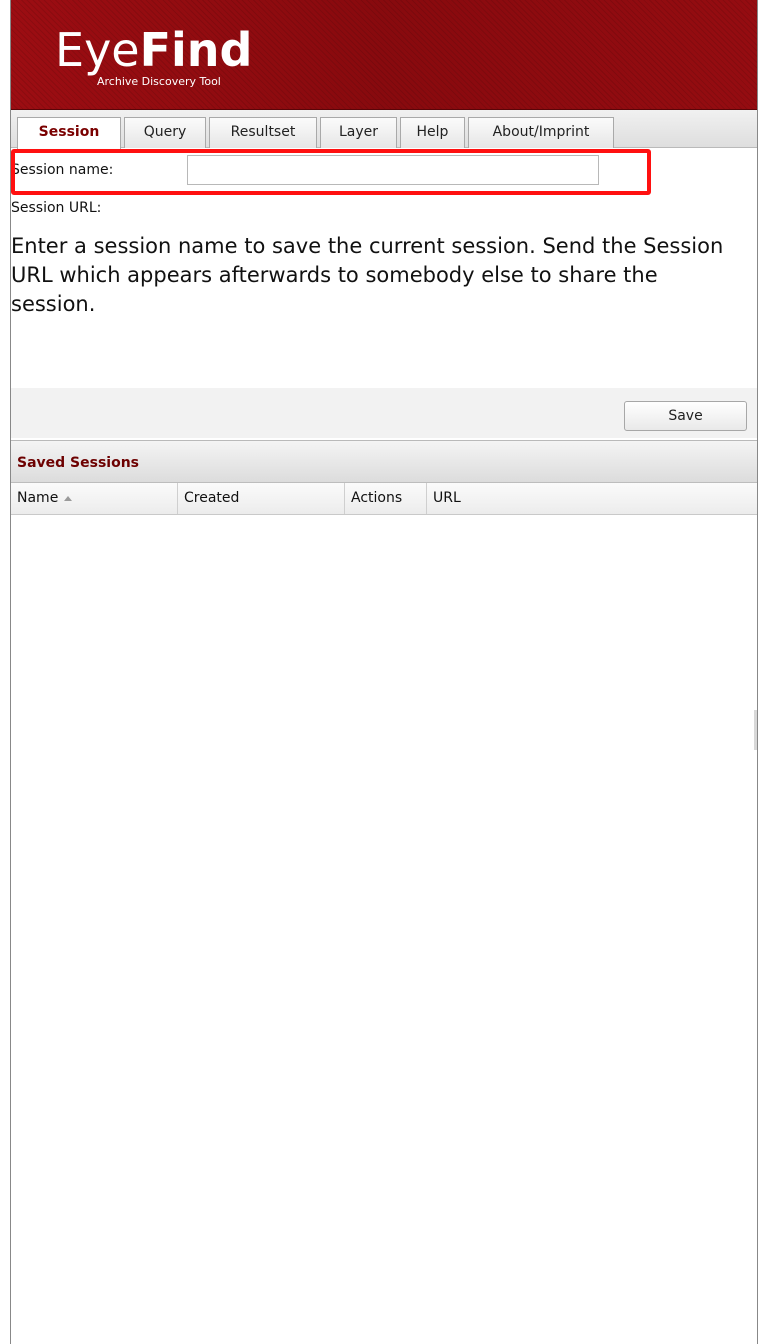  What do you see at coordinates (432, 132) in the screenshot?
I see `tab-help: Help` at bounding box center [432, 132].